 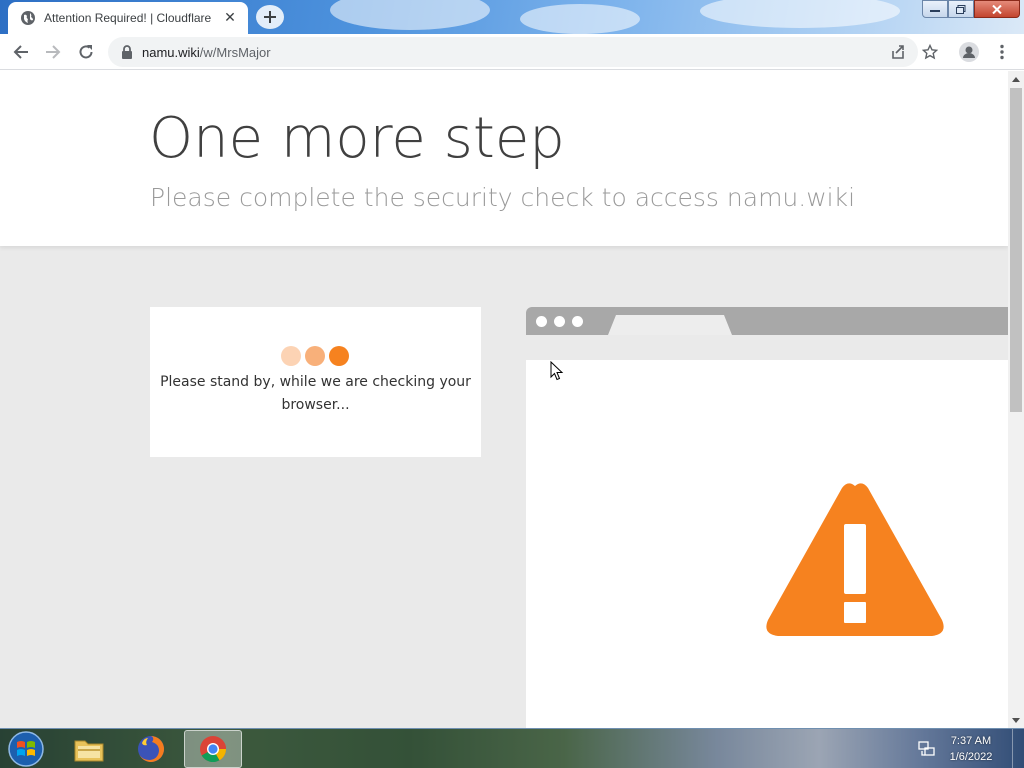 I want to click on close-window-button, so click(x=997, y=9).